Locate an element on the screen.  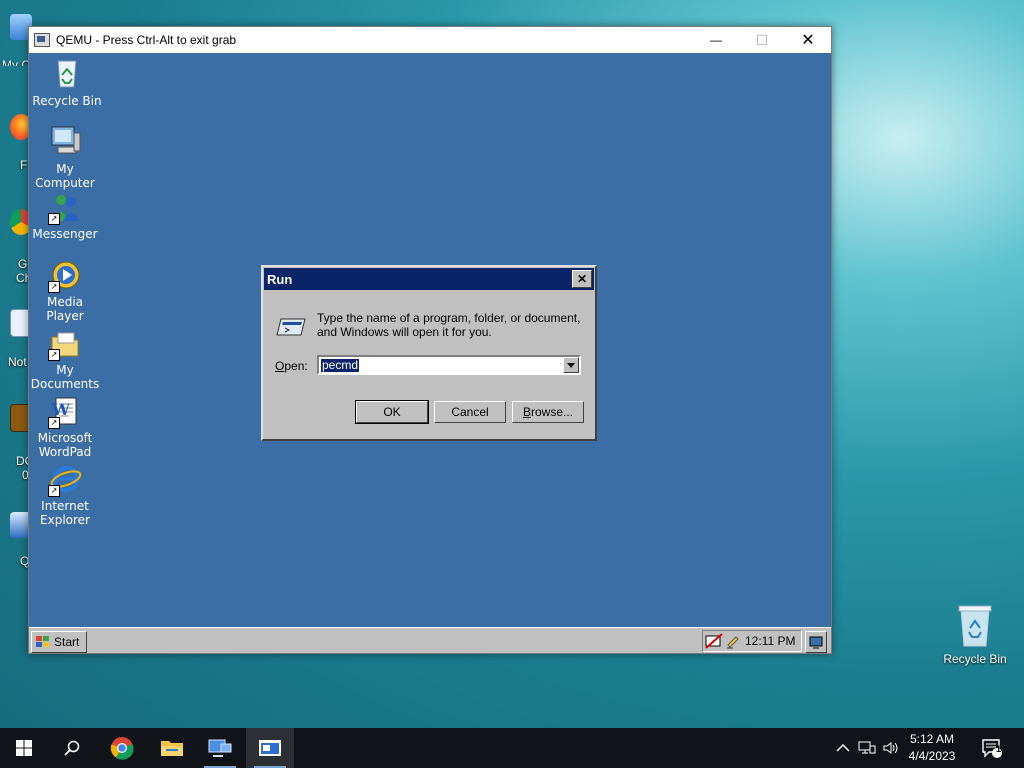
network-icon is located at coordinates (867, 748).